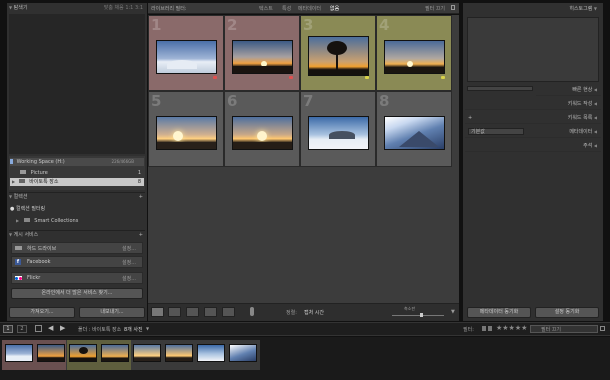  What do you see at coordinates (26, 235) in the screenshot?
I see `publish-services-title: 게시 서비스` at bounding box center [26, 235].